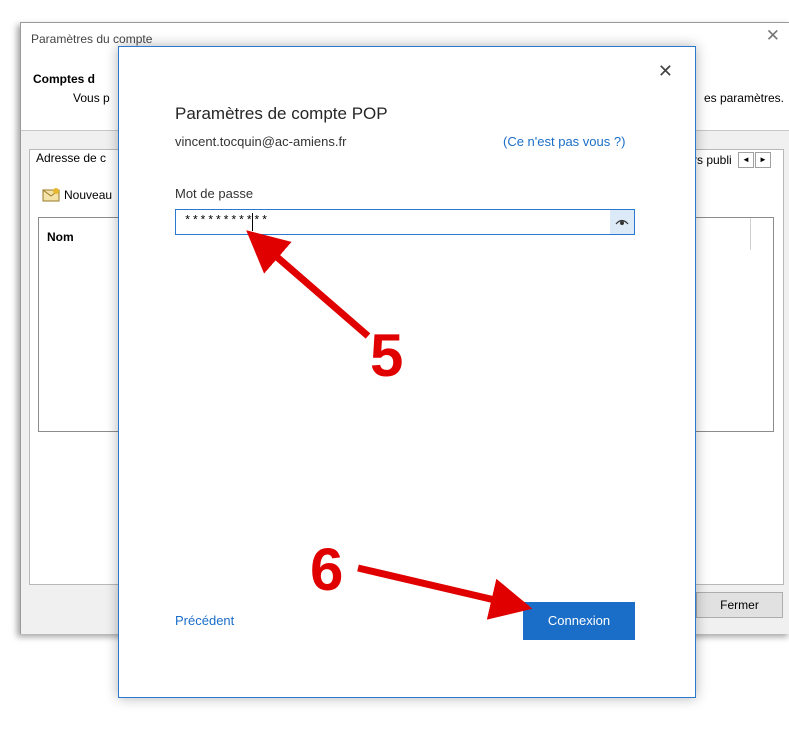 Image resolution: width=789 pixels, height=734 pixels. Describe the element at coordinates (226, 221) in the screenshot. I see `password-value: ***********` at that location.